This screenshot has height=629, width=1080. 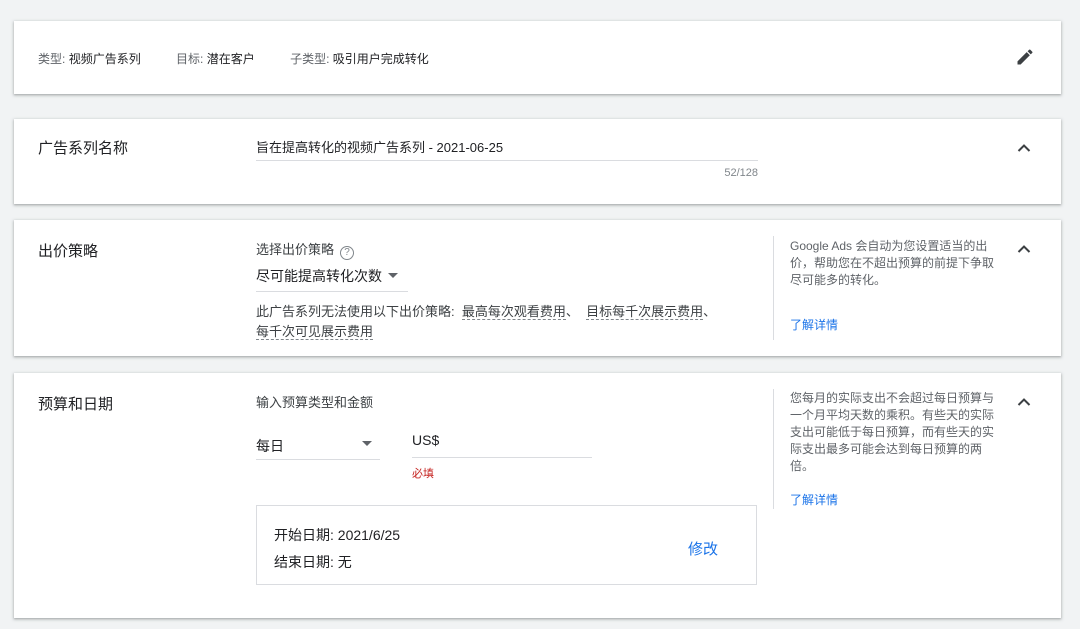 What do you see at coordinates (814, 324) in the screenshot?
I see `bidding-learn-more-link: 了解详情` at bounding box center [814, 324].